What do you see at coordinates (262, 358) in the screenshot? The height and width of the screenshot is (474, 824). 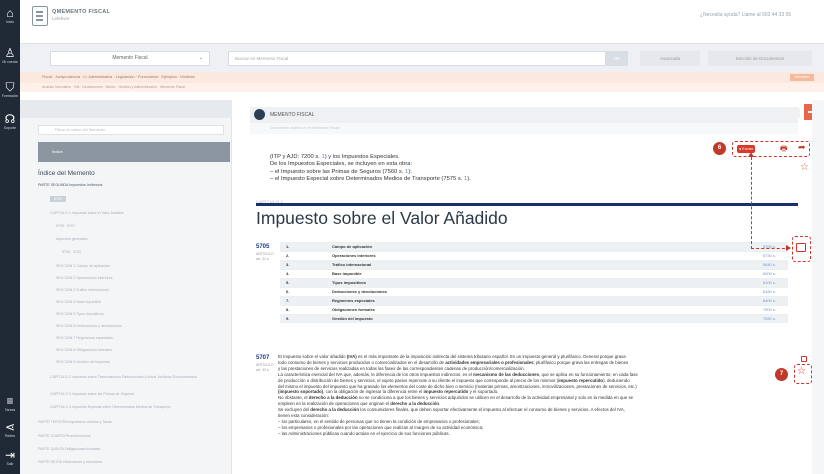 I see `marginal-number: 5707` at bounding box center [262, 358].